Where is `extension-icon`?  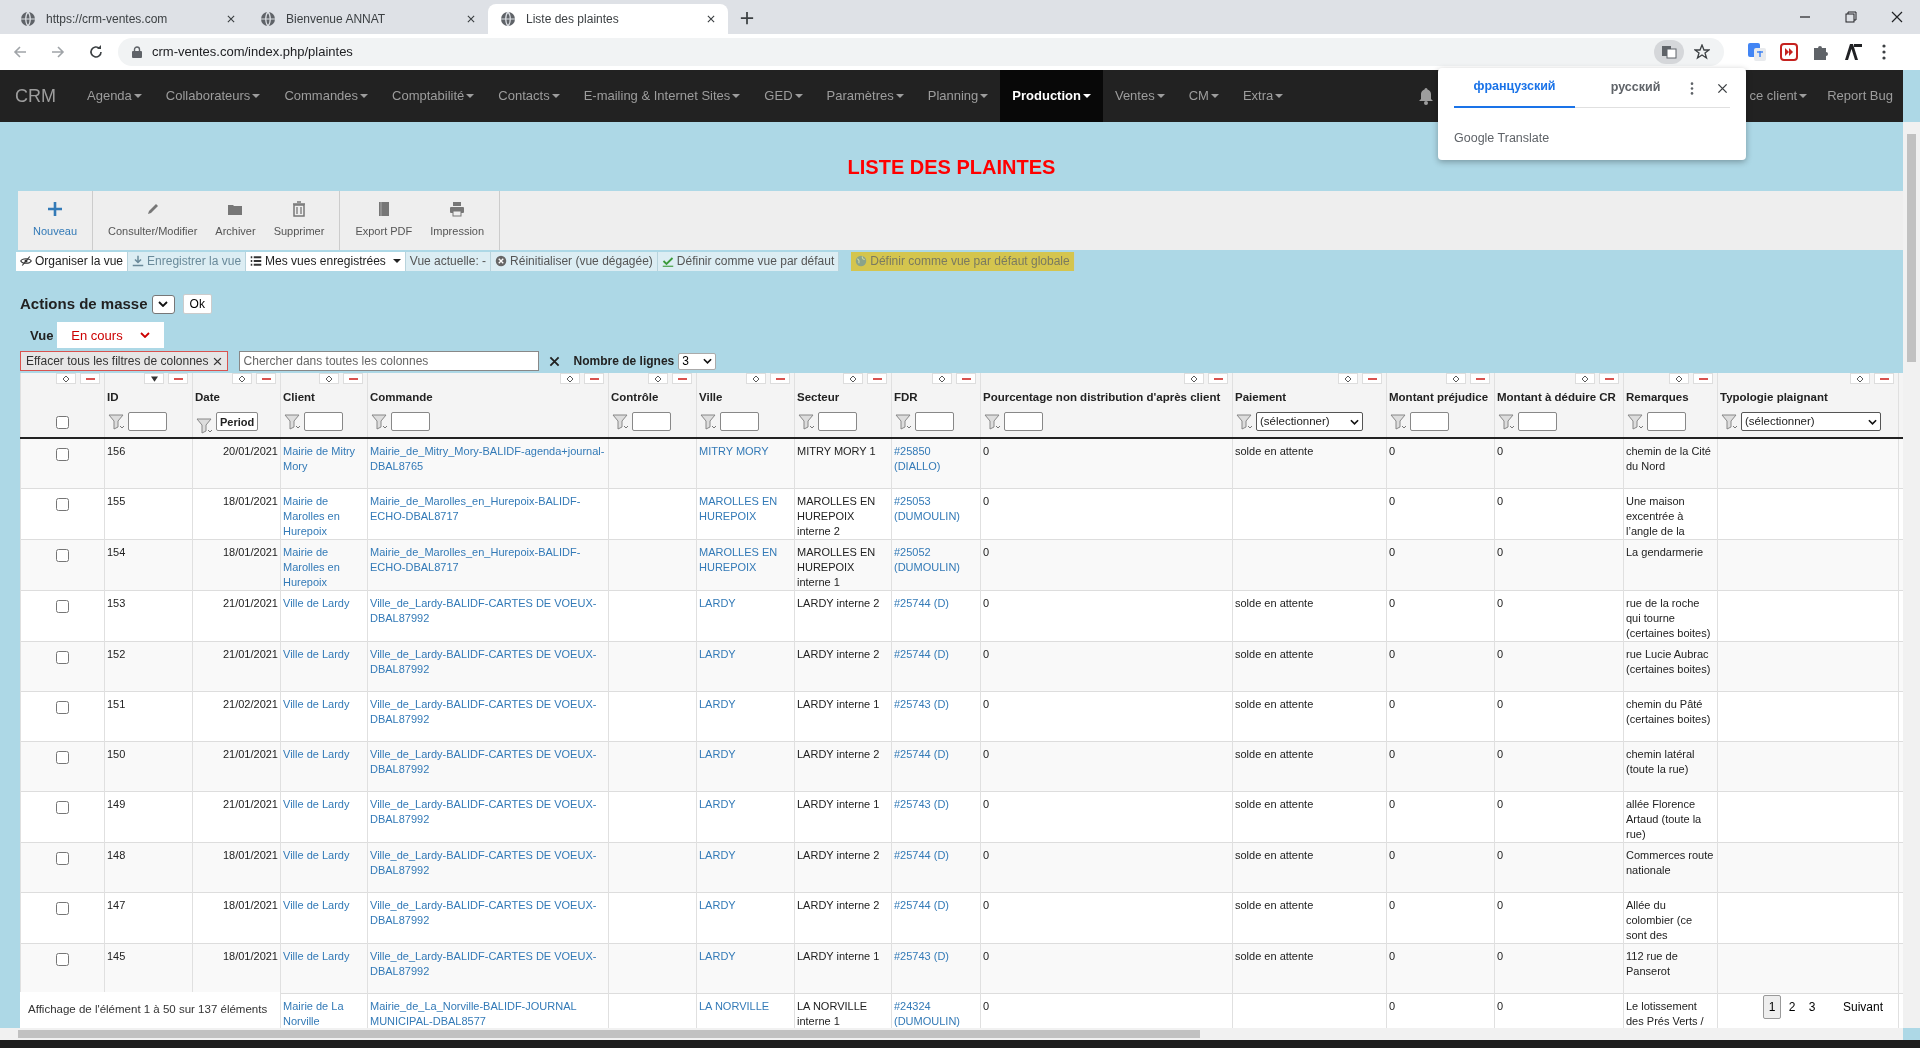 extension-icon is located at coordinates (1853, 52).